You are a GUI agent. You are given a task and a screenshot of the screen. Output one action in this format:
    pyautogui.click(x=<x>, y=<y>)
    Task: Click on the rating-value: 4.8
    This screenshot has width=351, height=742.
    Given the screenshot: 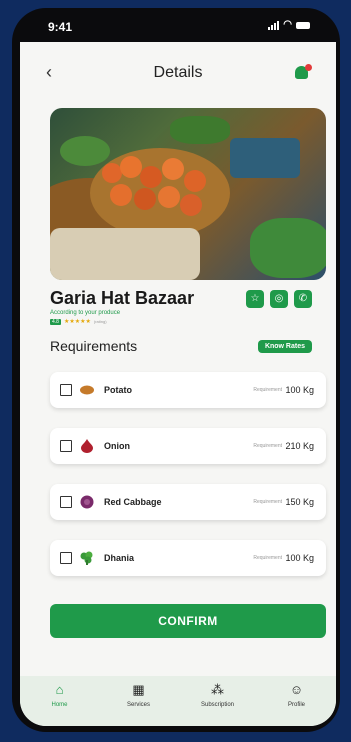 What is the action you would take?
    pyautogui.click(x=55, y=321)
    